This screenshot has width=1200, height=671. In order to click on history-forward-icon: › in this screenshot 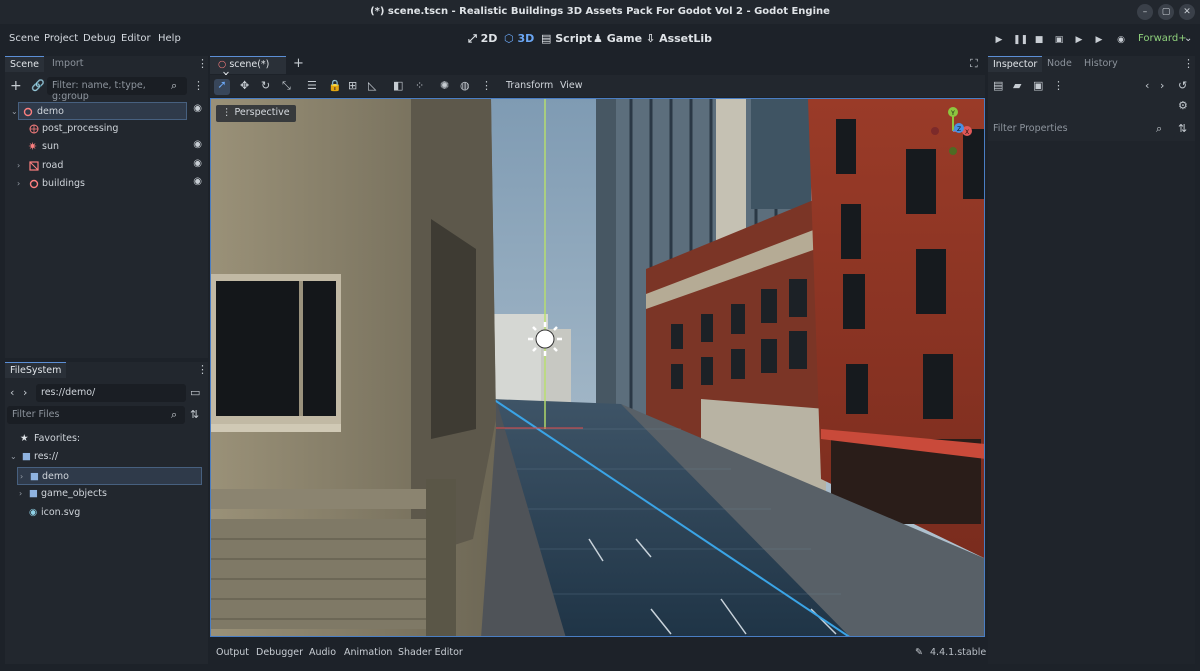, I will do `click(1162, 86)`.